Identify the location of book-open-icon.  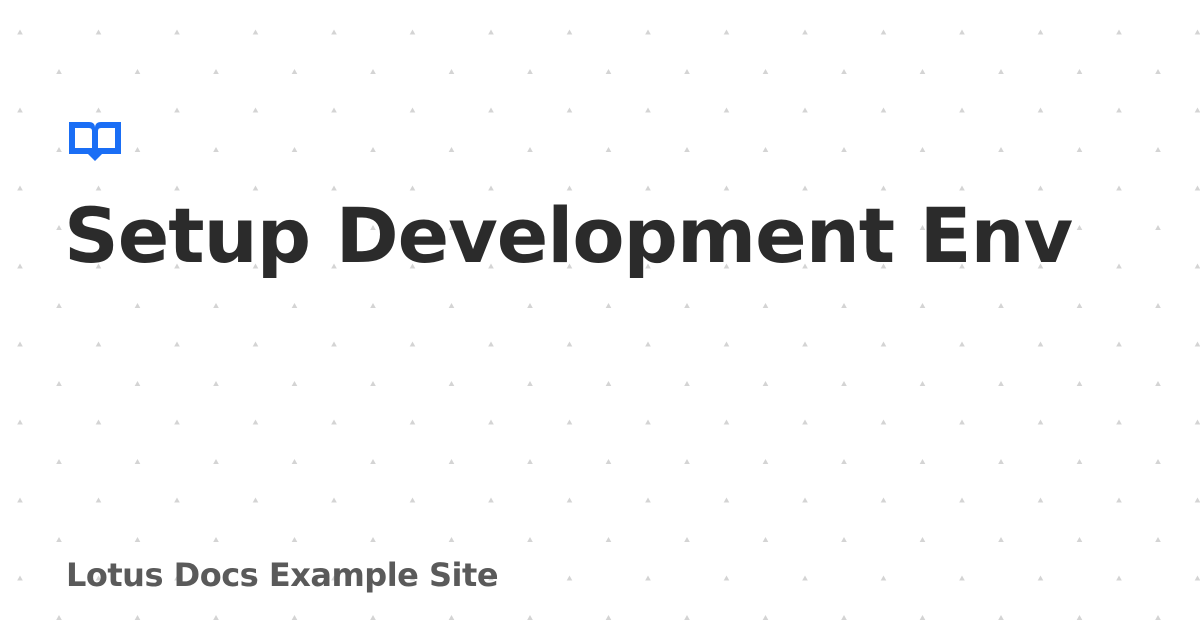
(95, 141).